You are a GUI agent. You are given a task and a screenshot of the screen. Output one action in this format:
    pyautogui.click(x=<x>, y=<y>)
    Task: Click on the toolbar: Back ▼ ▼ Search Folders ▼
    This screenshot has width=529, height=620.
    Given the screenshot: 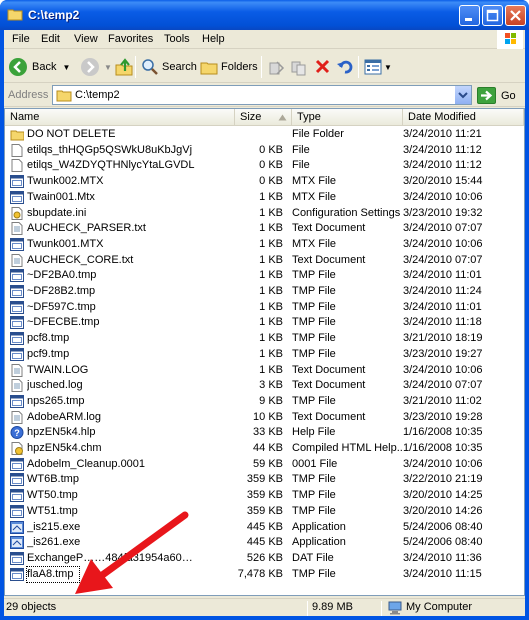 What is the action you would take?
    pyautogui.click(x=264, y=66)
    